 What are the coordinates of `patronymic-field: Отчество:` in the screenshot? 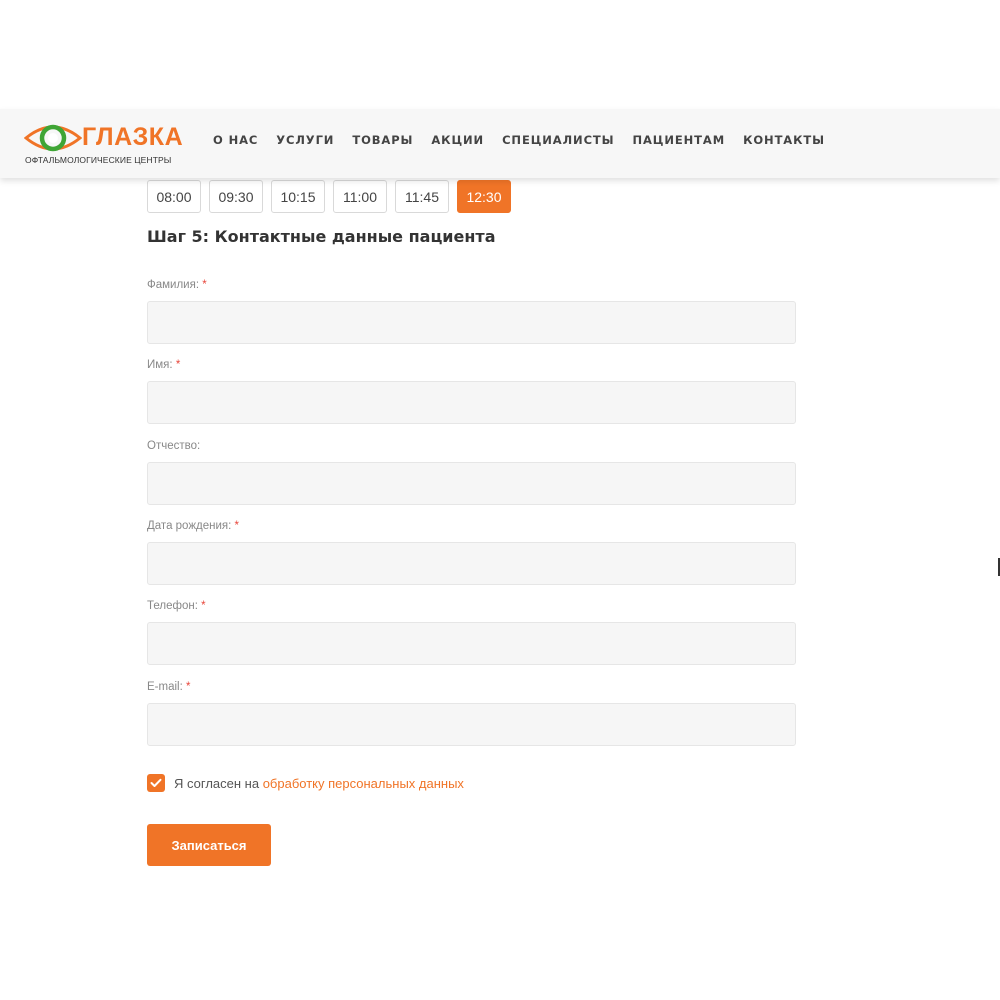 It's located at (471, 472).